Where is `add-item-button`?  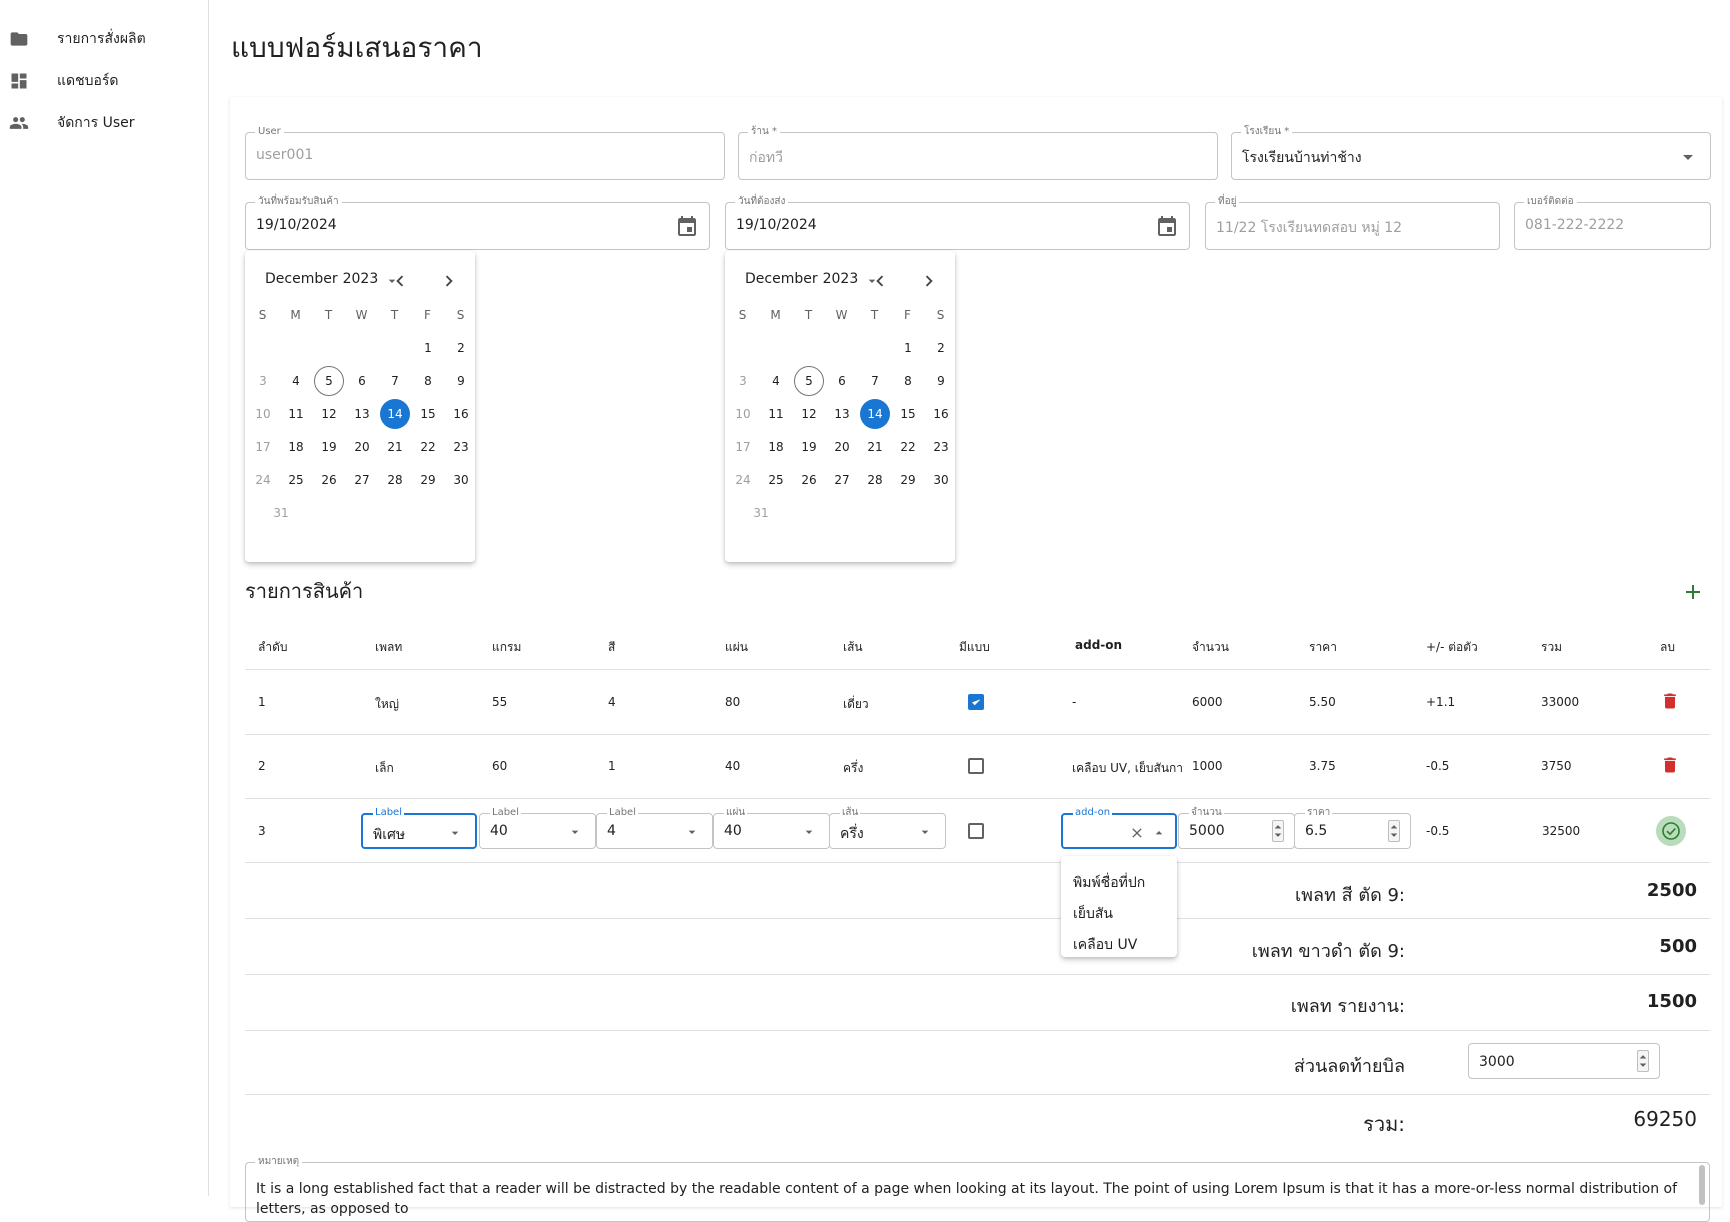
add-item-button is located at coordinates (1693, 592).